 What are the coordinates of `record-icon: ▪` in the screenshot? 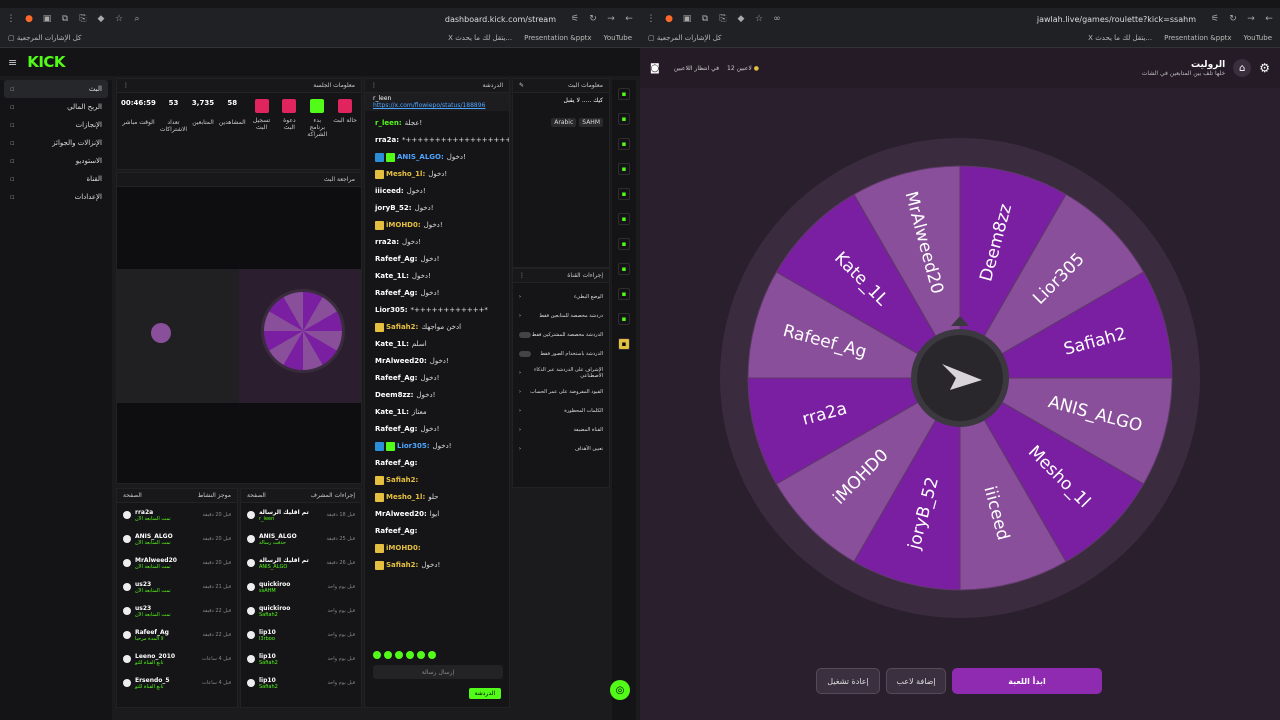 It's located at (624, 144).